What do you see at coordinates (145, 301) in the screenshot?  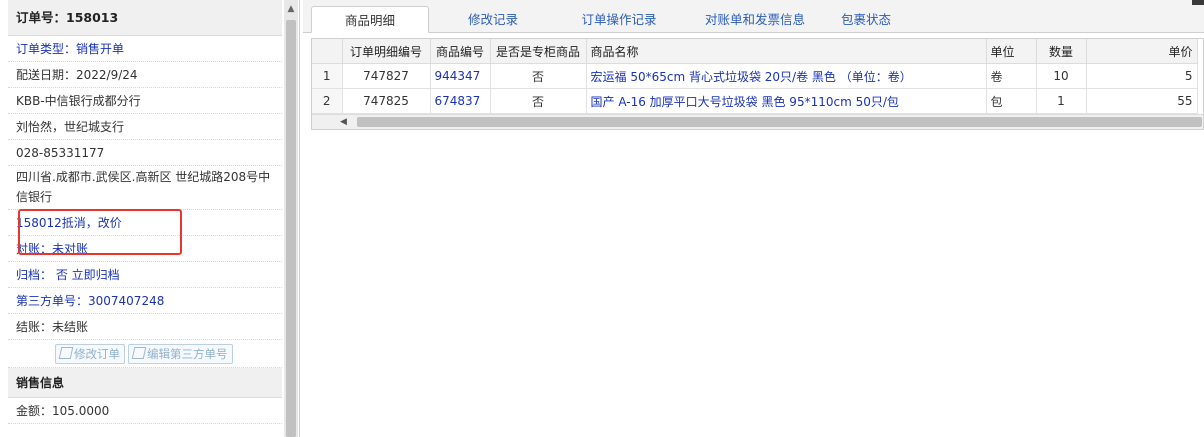 I see `third-party-number: 第三方单号：3007407248` at bounding box center [145, 301].